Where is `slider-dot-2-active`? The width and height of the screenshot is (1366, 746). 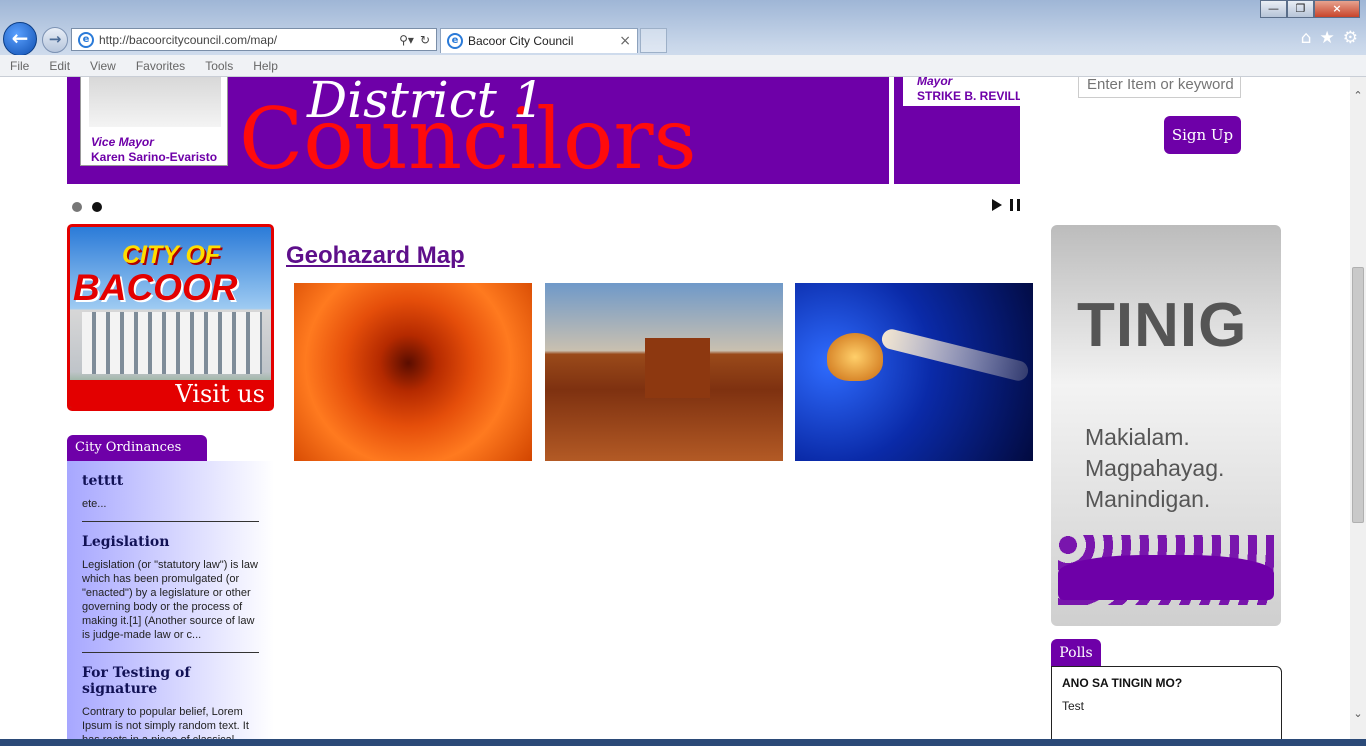 slider-dot-2-active is located at coordinates (97, 207).